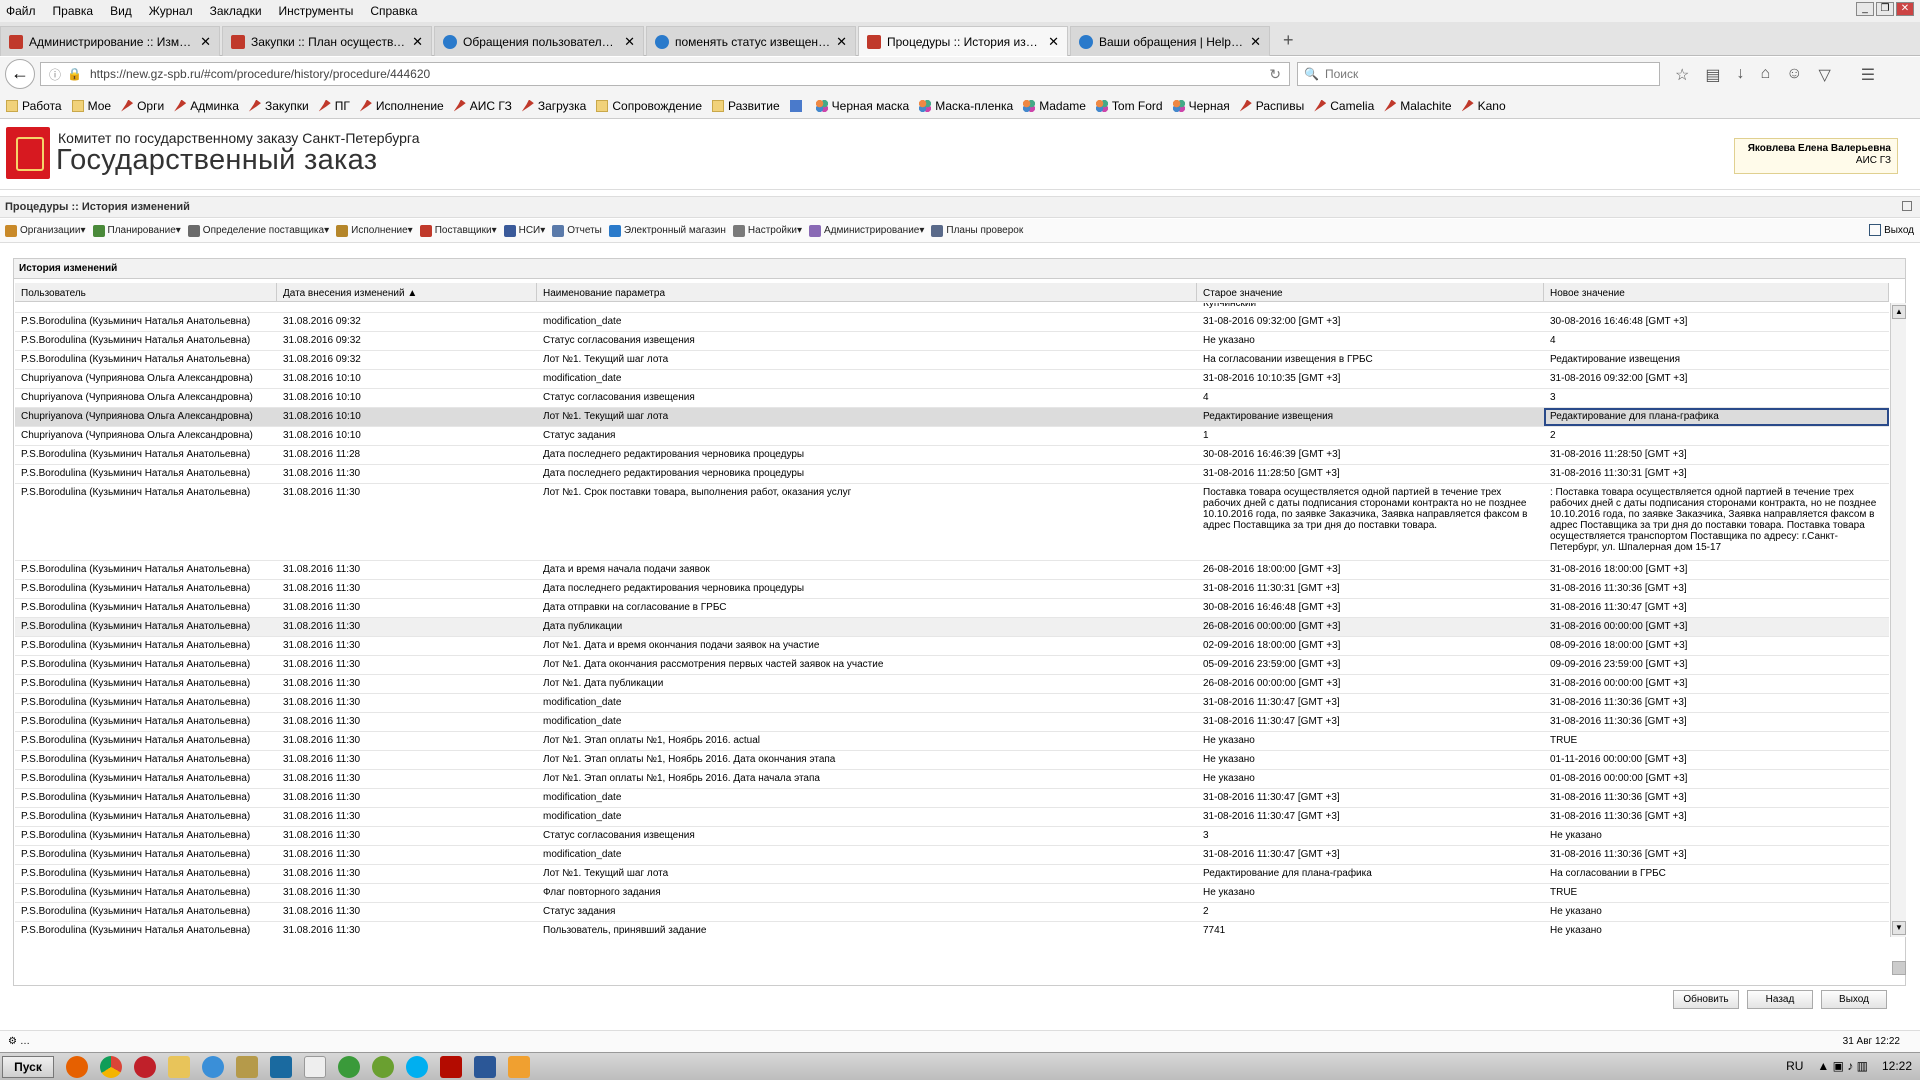 Image resolution: width=1920 pixels, height=1080 pixels. Describe the element at coordinates (111, 1066) in the screenshot. I see `chrome-icon` at that location.